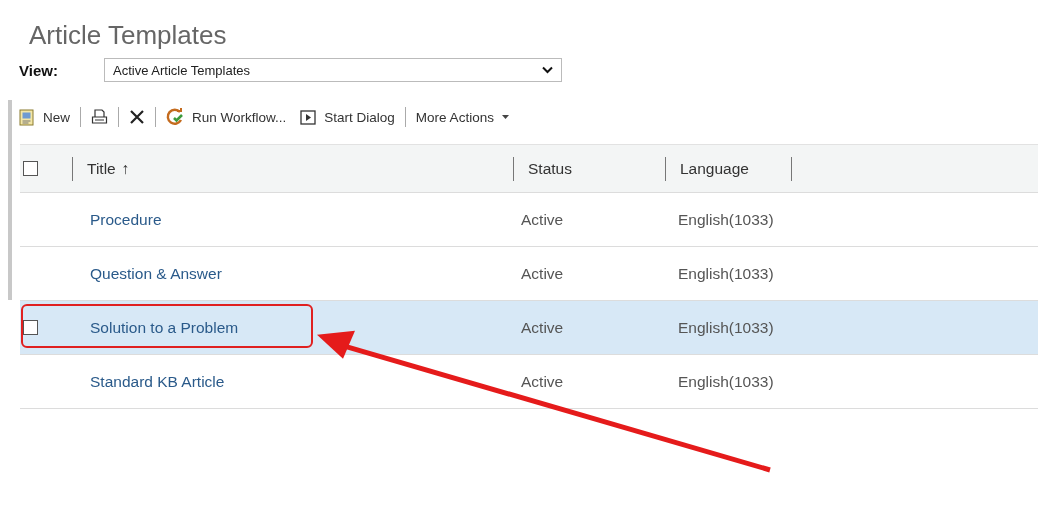 The image size is (1038, 528). I want to click on printer-icon, so click(99, 117).